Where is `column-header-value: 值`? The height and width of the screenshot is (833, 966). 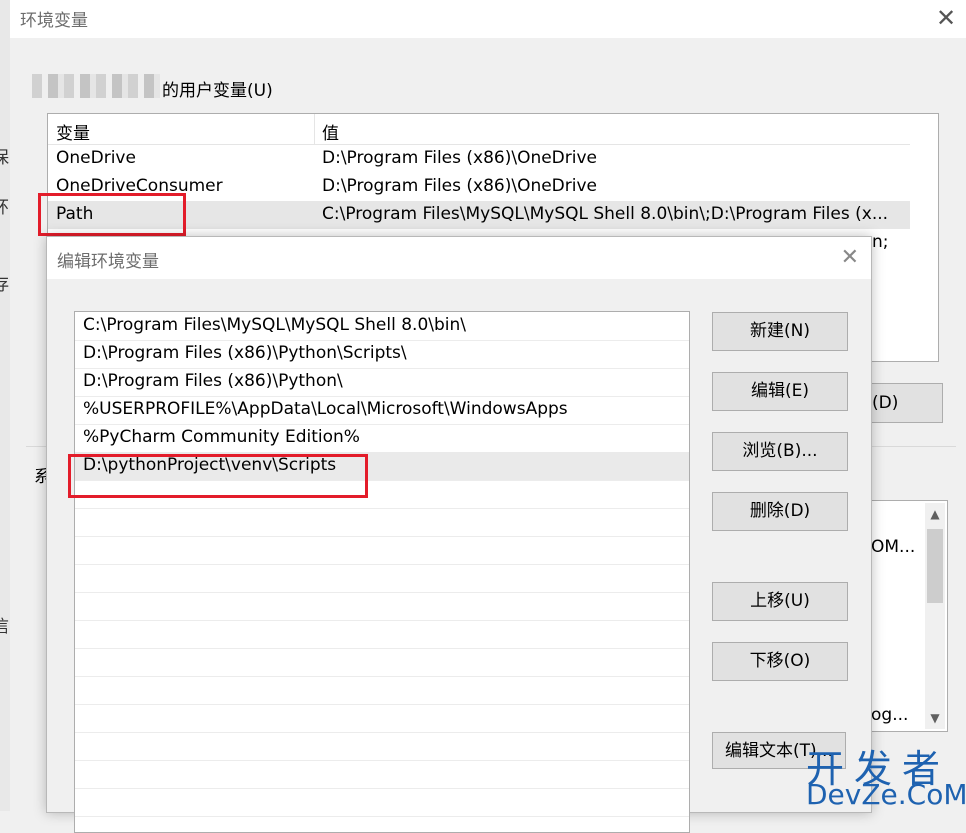 column-header-value: 值 is located at coordinates (330, 131).